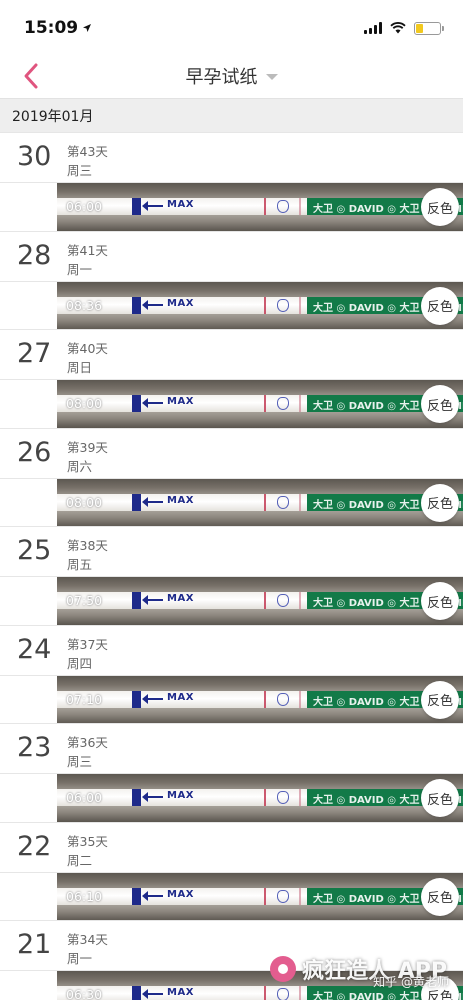 Image resolution: width=463 pixels, height=1000 pixels. Describe the element at coordinates (80, 367) in the screenshot. I see `weekday-label: 周日` at that location.